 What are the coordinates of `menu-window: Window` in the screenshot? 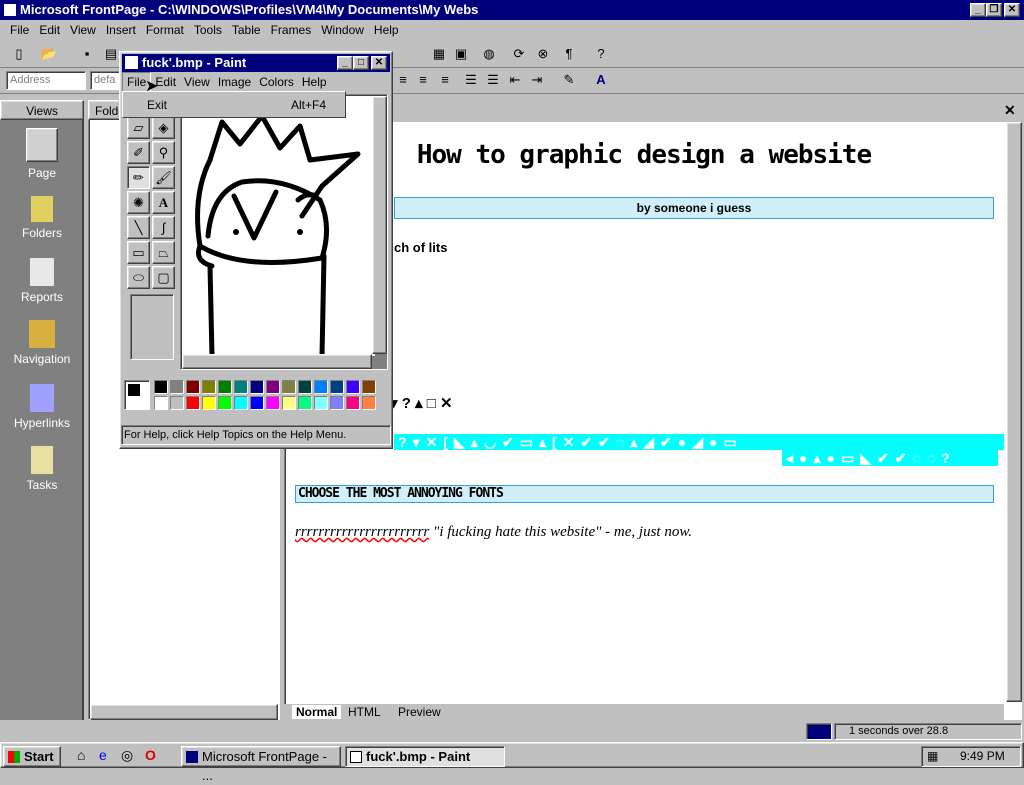 It's located at (342, 30).